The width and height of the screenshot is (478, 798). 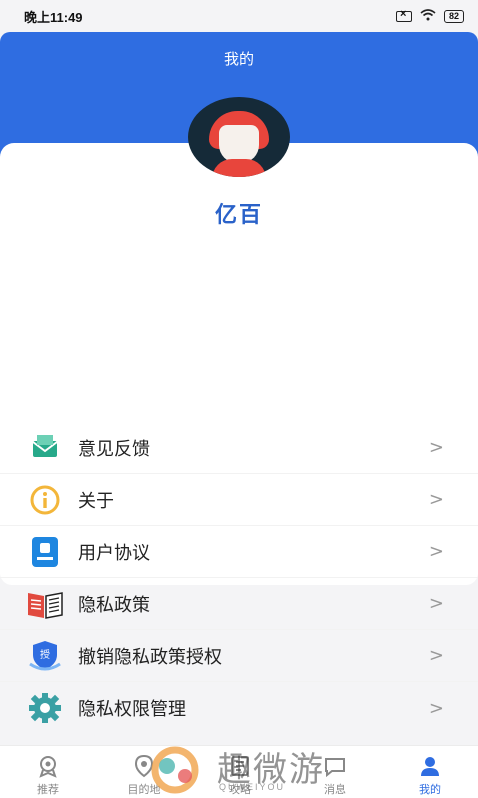 What do you see at coordinates (239, 168) in the screenshot?
I see `avatar-body` at bounding box center [239, 168].